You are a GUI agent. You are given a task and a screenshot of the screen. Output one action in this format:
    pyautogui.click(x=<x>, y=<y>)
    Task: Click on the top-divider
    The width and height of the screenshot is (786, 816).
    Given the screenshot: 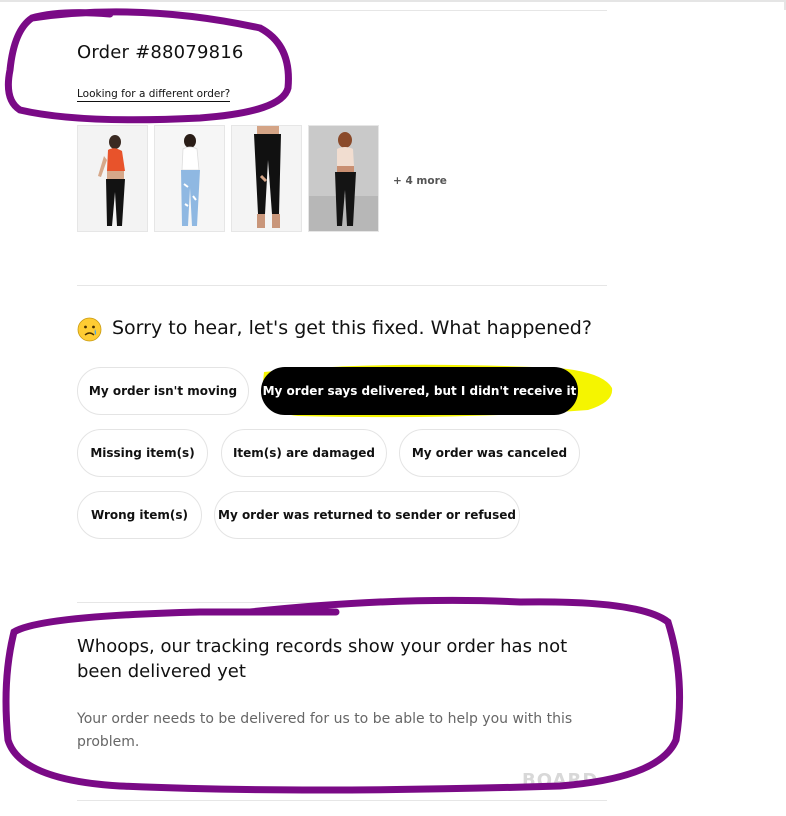 What is the action you would take?
    pyautogui.click(x=393, y=1)
    